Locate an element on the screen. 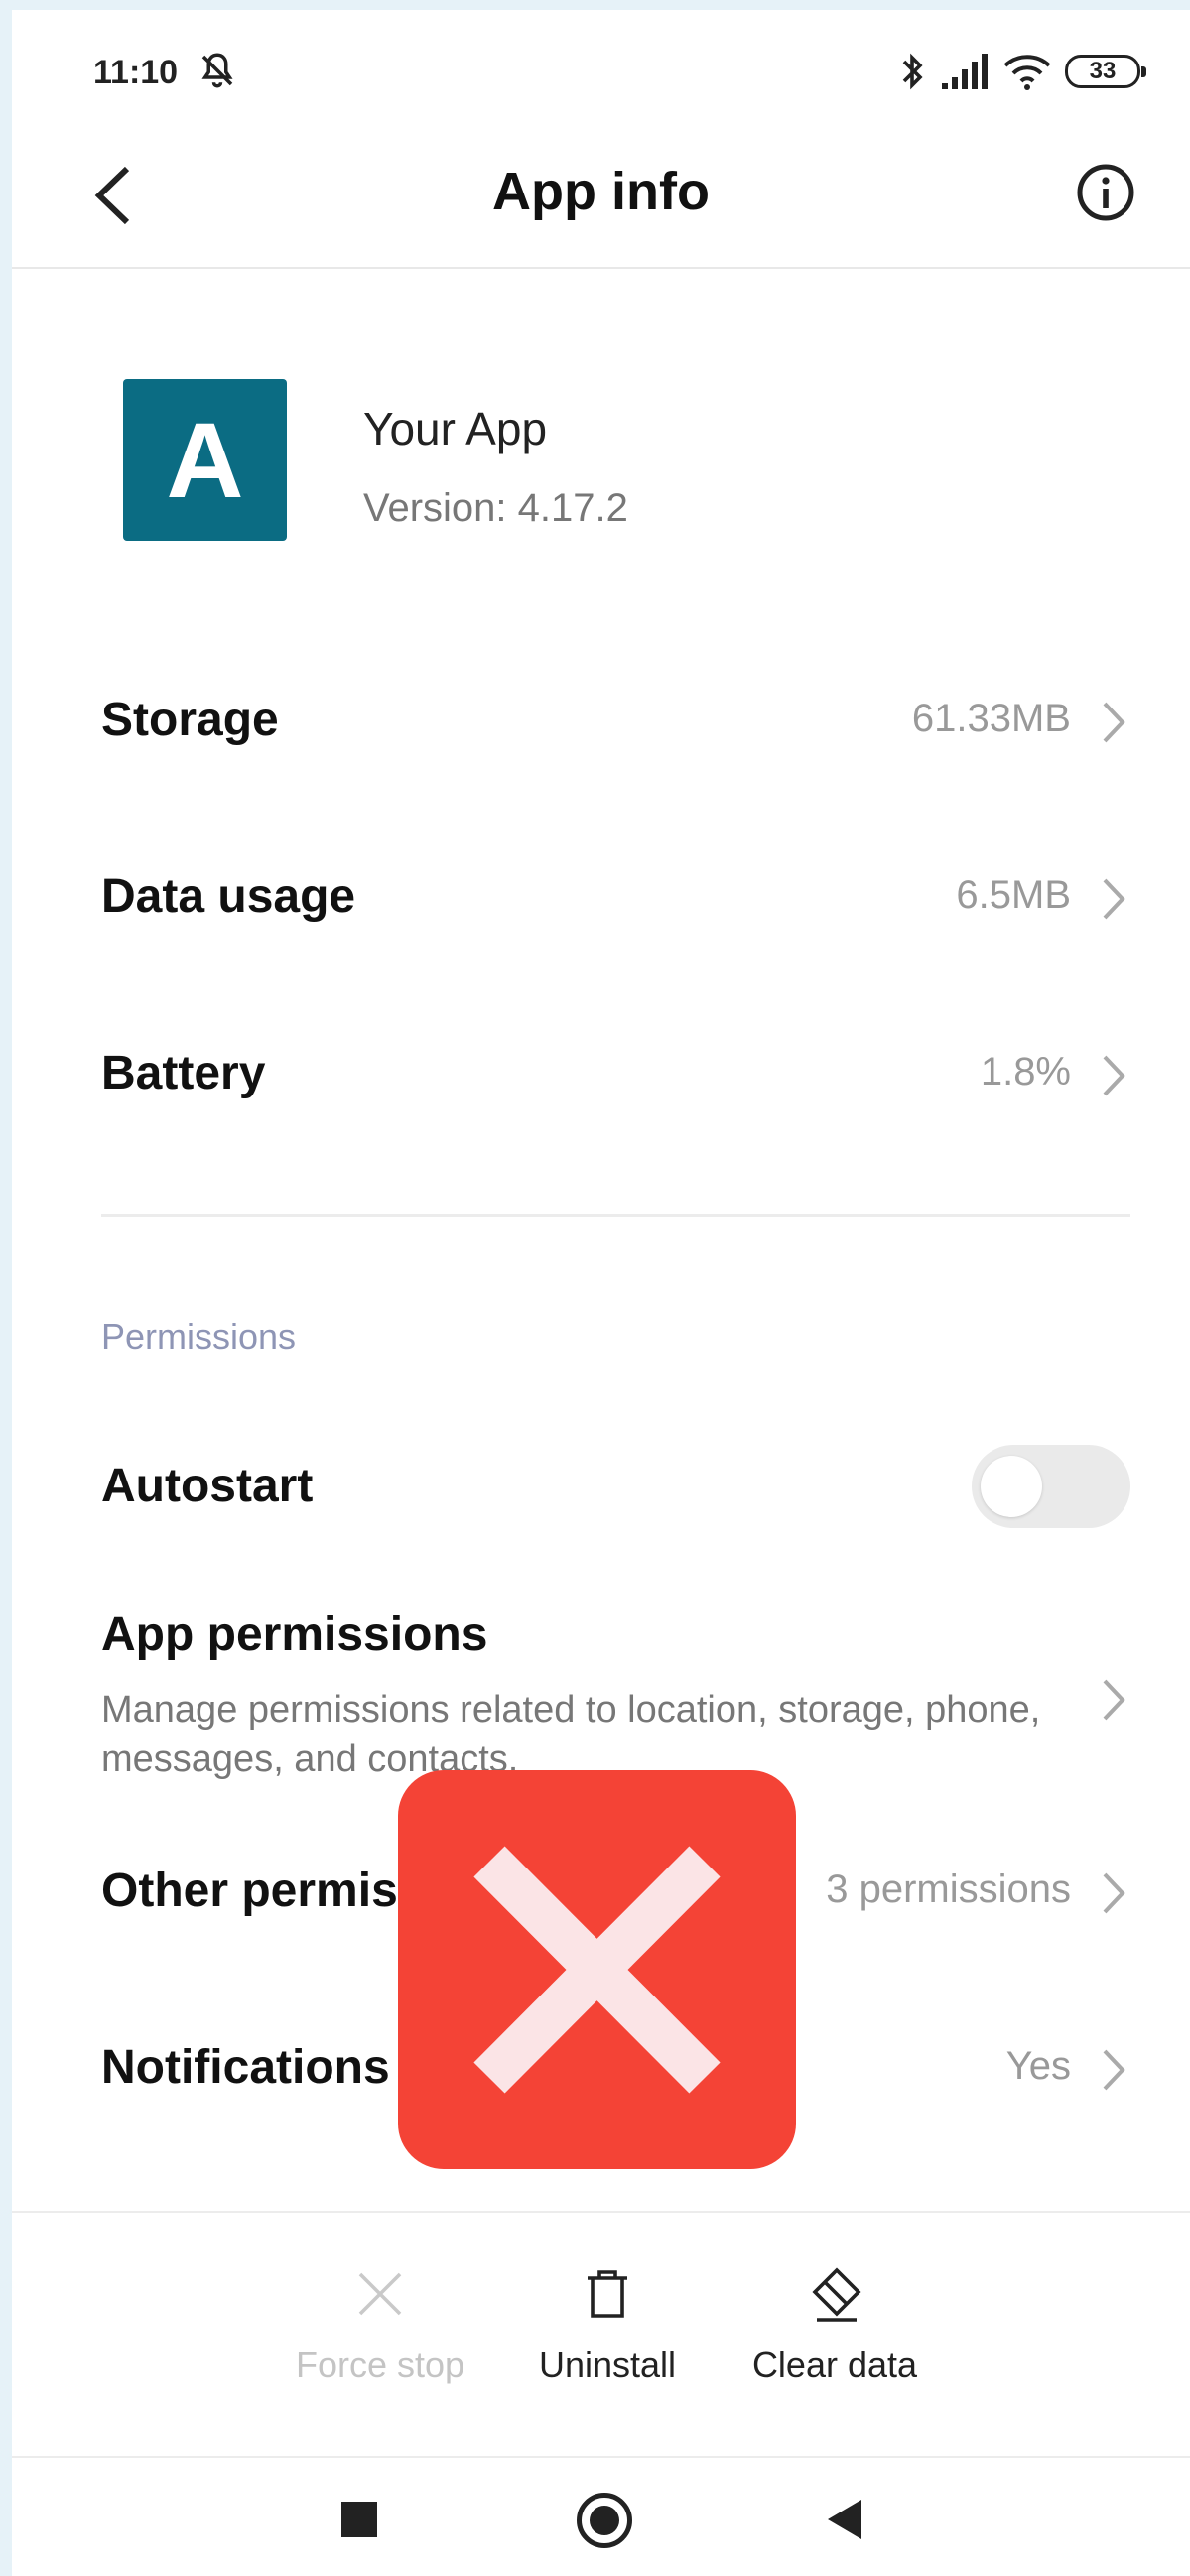  error-overlay is located at coordinates (597, 1970).